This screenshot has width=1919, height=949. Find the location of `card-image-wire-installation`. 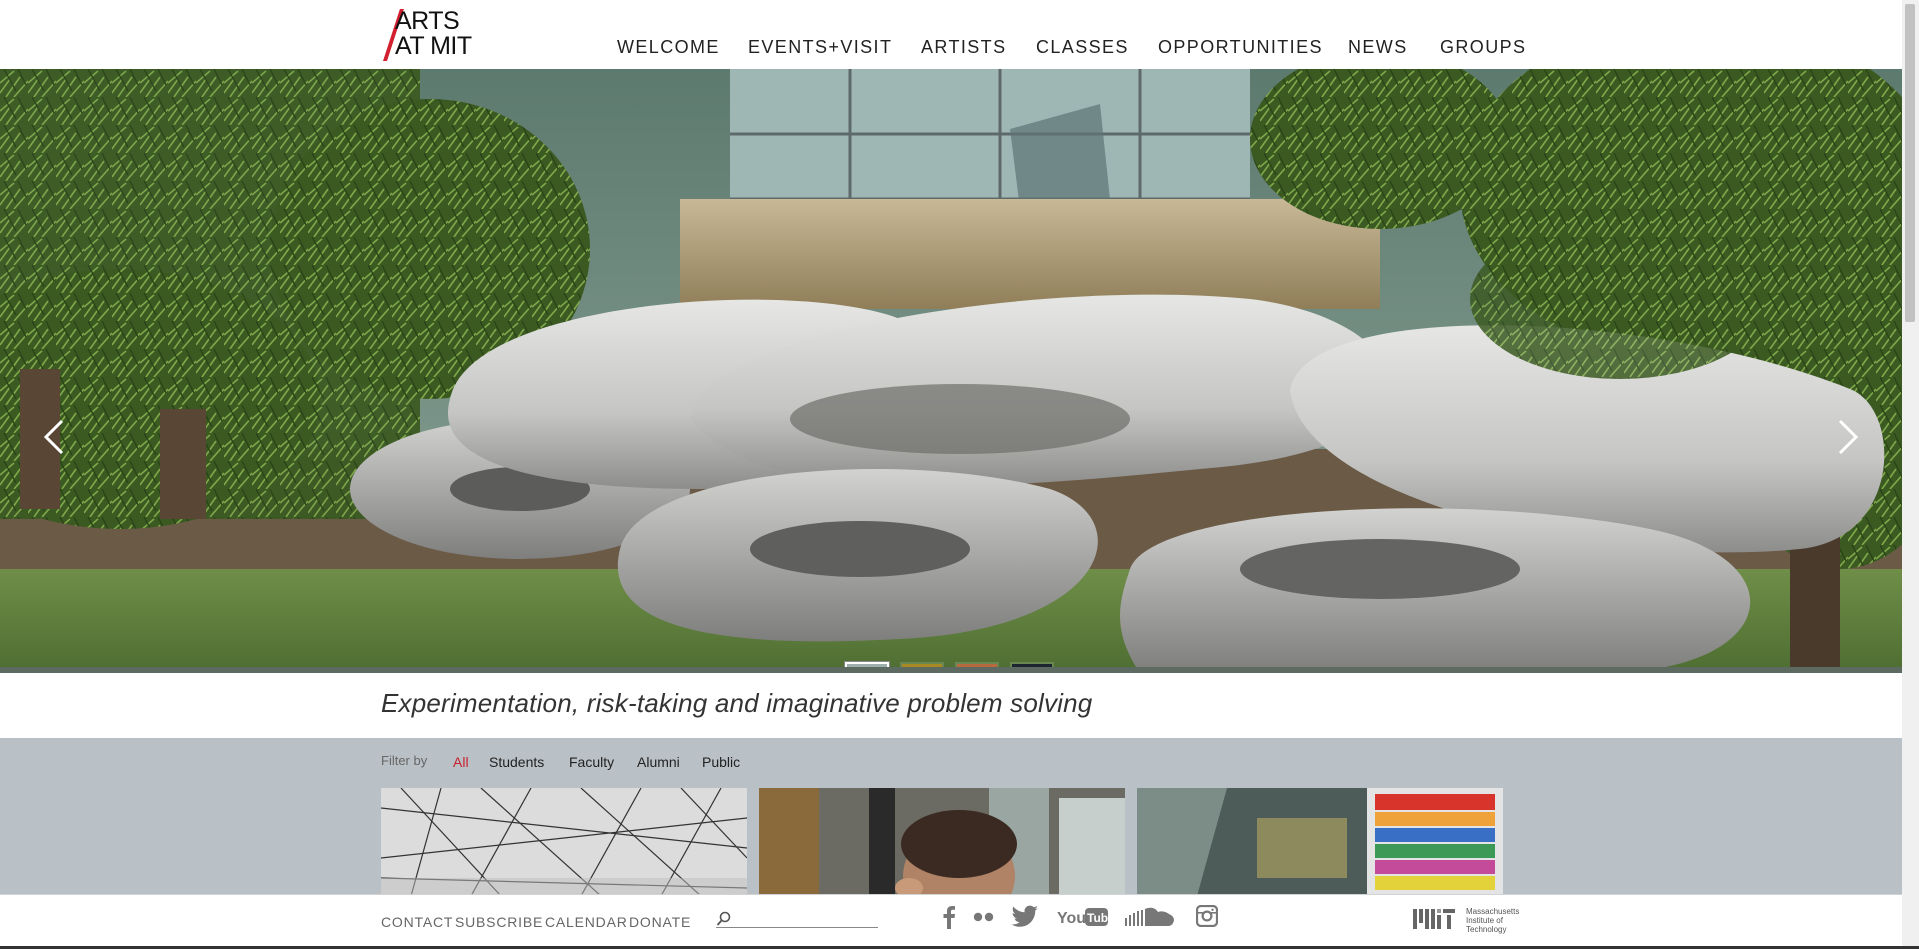

card-image-wire-installation is located at coordinates (564, 842).